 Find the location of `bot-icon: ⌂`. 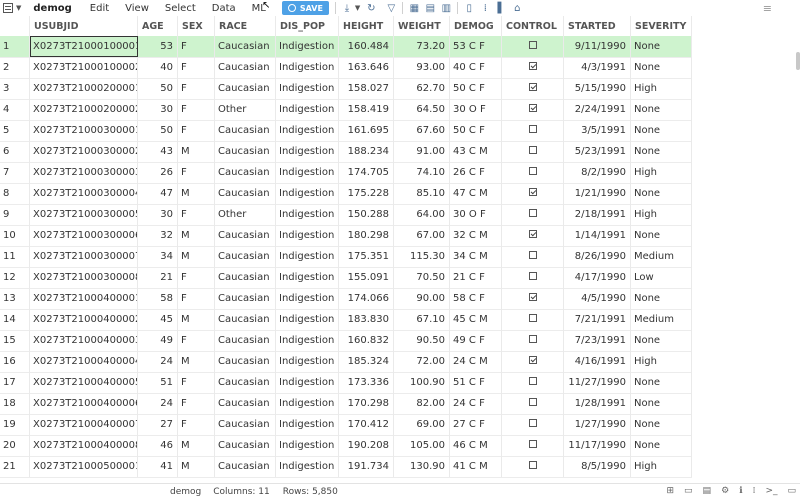

bot-icon: ⌂ is located at coordinates (517, 8).